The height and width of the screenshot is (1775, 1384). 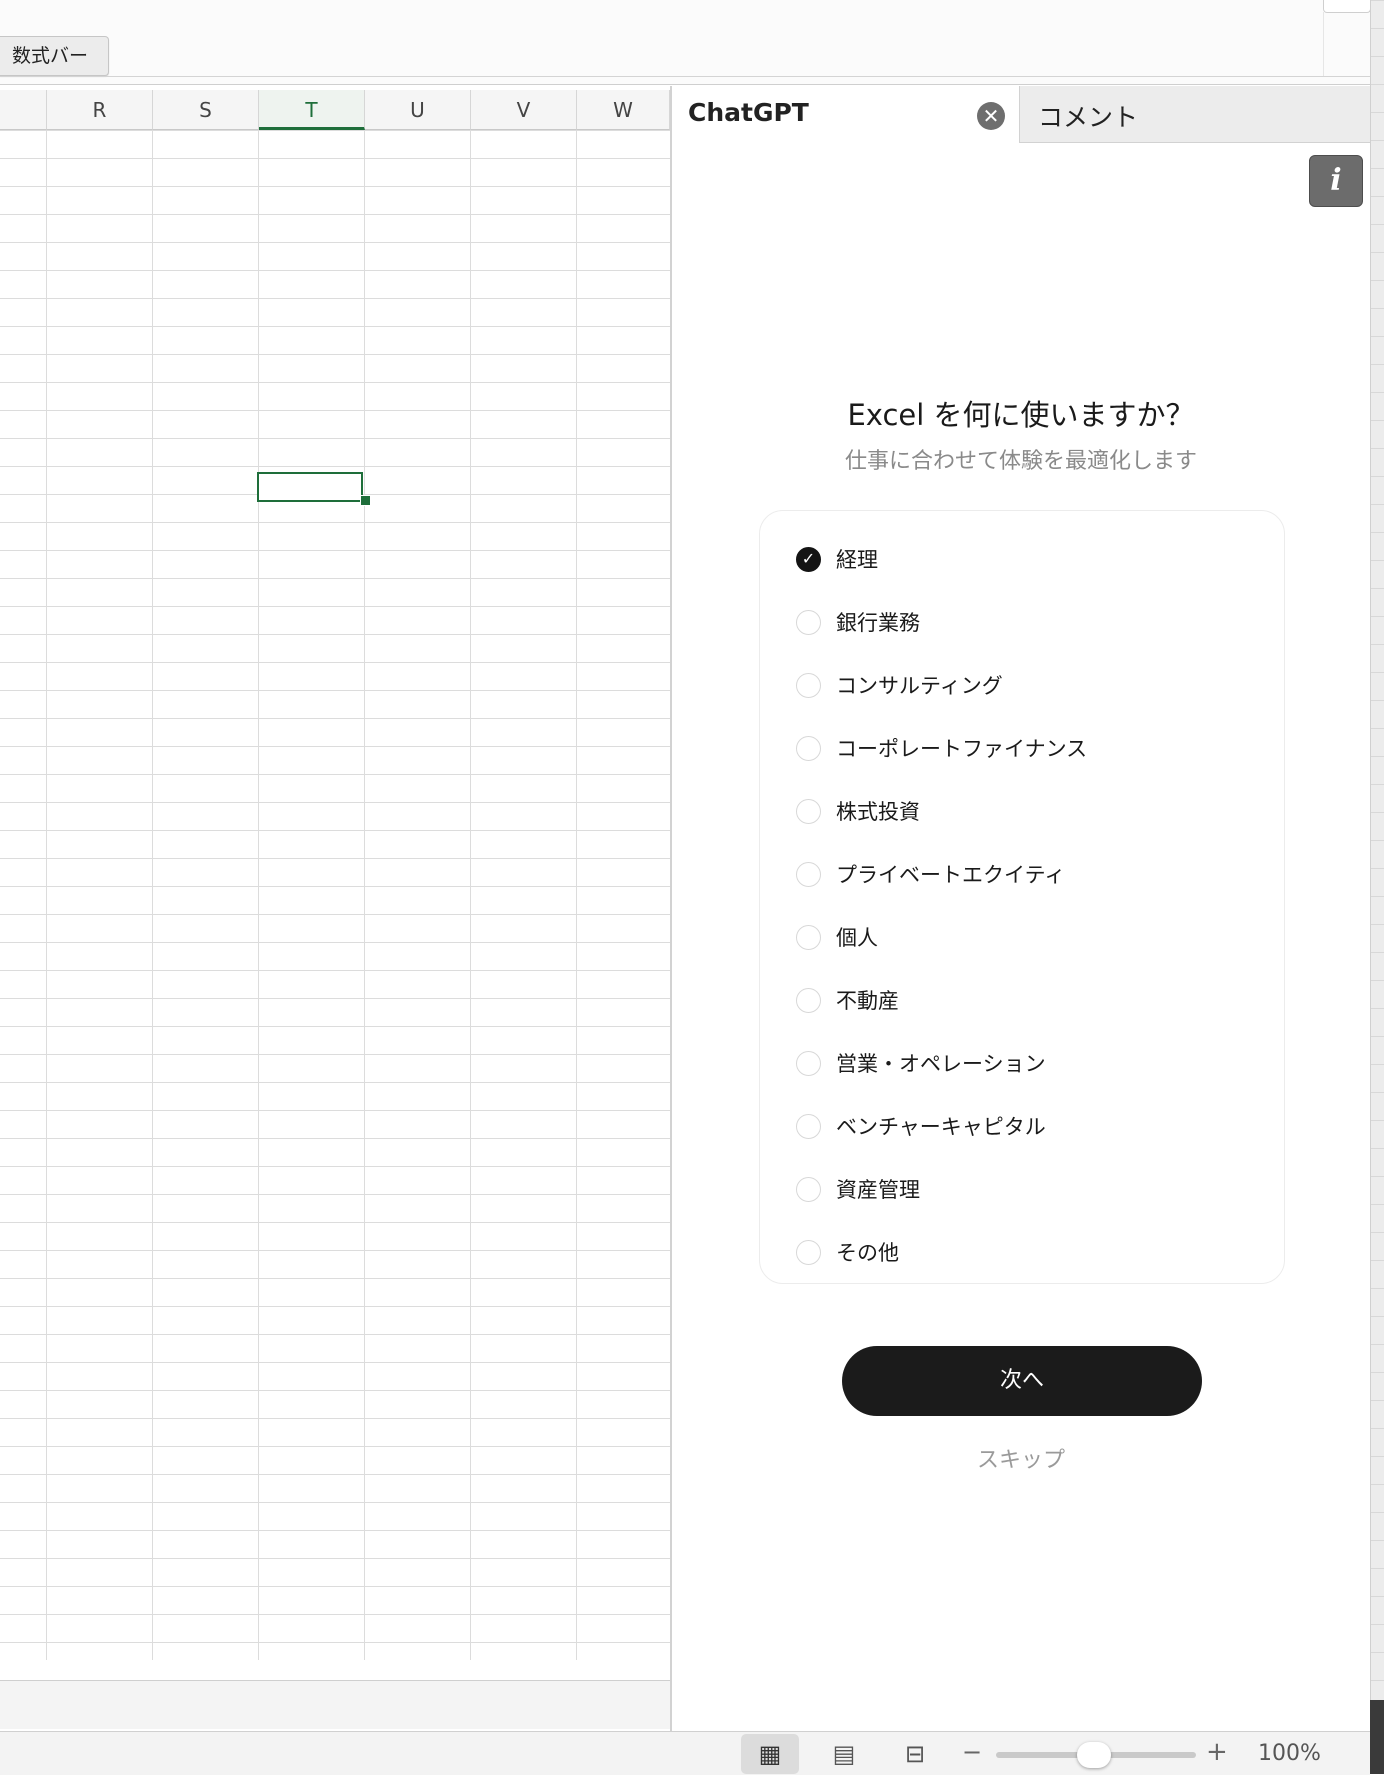 I want to click on selected-cell, so click(x=310, y=487).